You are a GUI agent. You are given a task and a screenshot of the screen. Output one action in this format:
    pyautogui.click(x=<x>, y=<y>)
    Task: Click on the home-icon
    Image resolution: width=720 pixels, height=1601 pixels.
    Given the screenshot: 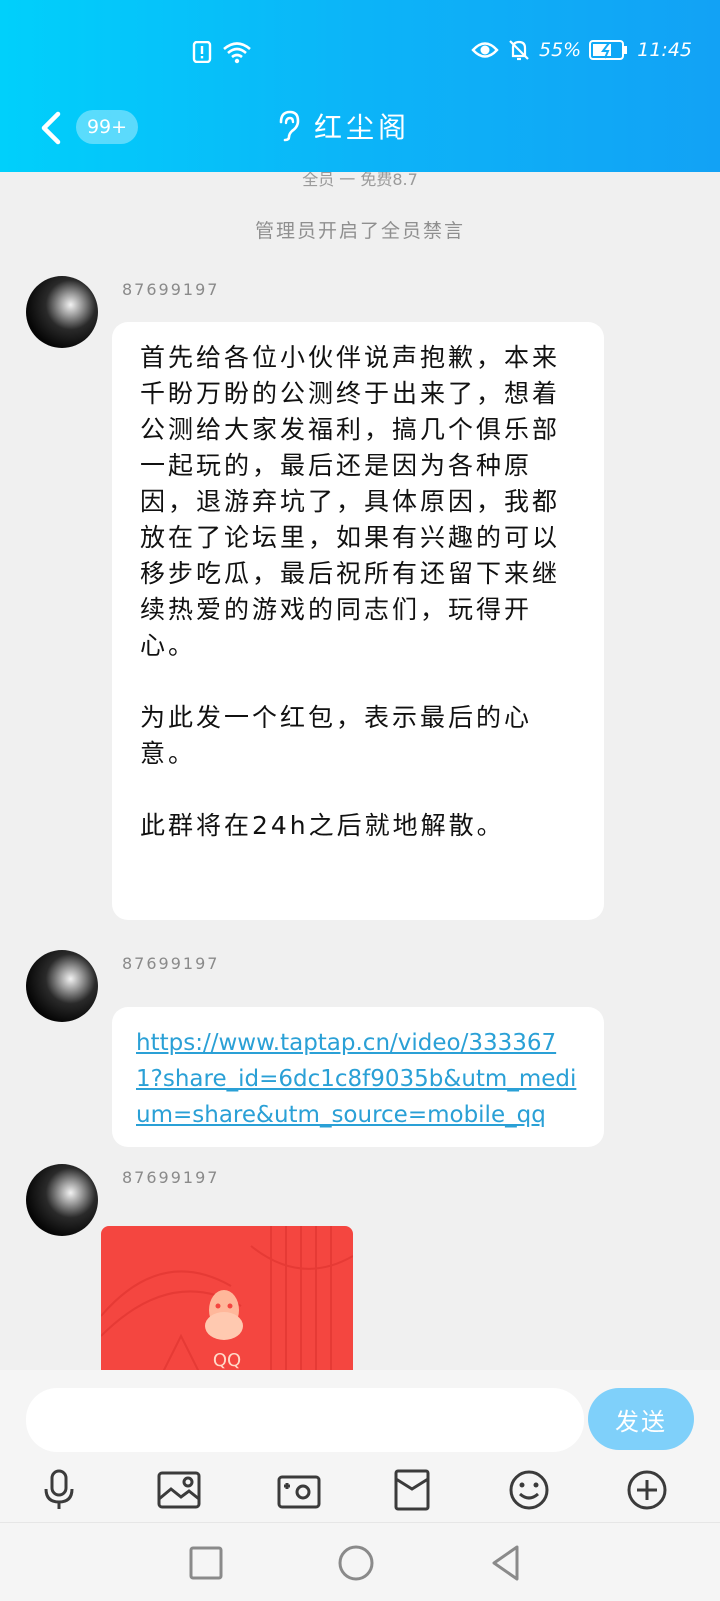 What is the action you would take?
    pyautogui.click(x=356, y=1563)
    